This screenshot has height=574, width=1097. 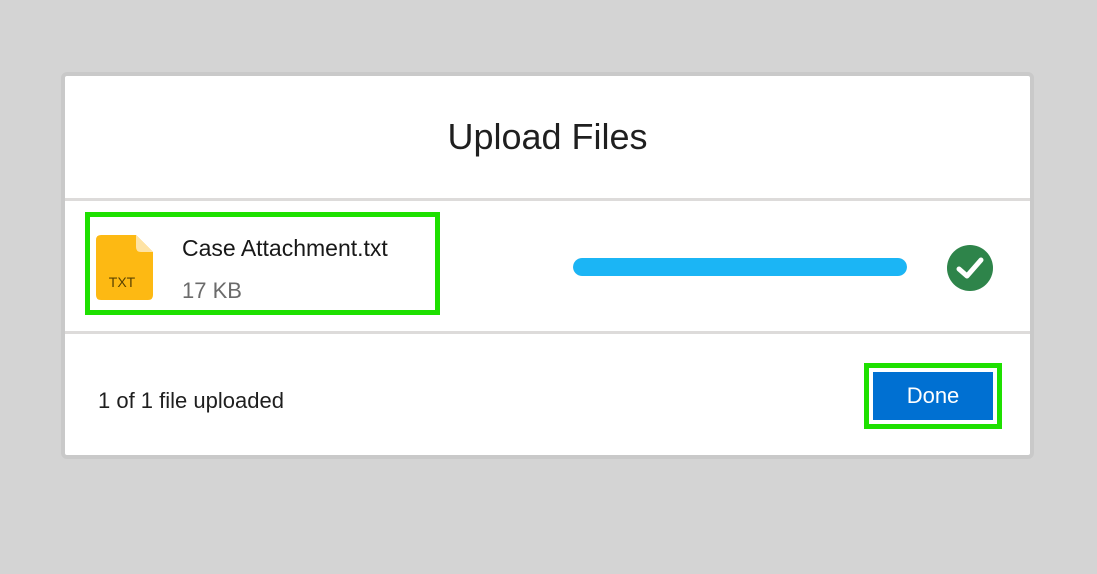 I want to click on file-item-highlight: TXT Case Attachment.txt 17 KB, so click(x=262, y=263).